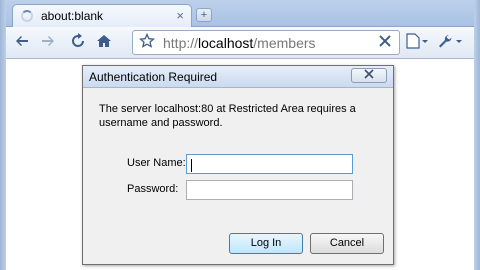 The image size is (480, 270). What do you see at coordinates (22, 43) in the screenshot?
I see `back-arrow-icon` at bounding box center [22, 43].